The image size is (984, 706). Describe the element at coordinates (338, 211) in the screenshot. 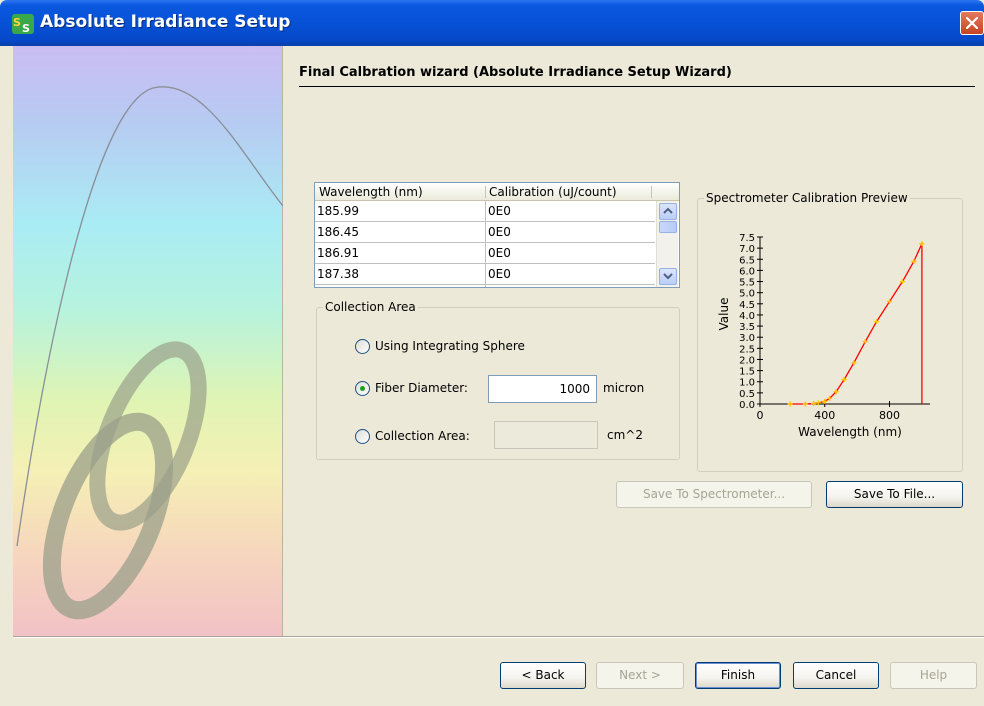

I see `cell-wavelength: 185.99` at that location.